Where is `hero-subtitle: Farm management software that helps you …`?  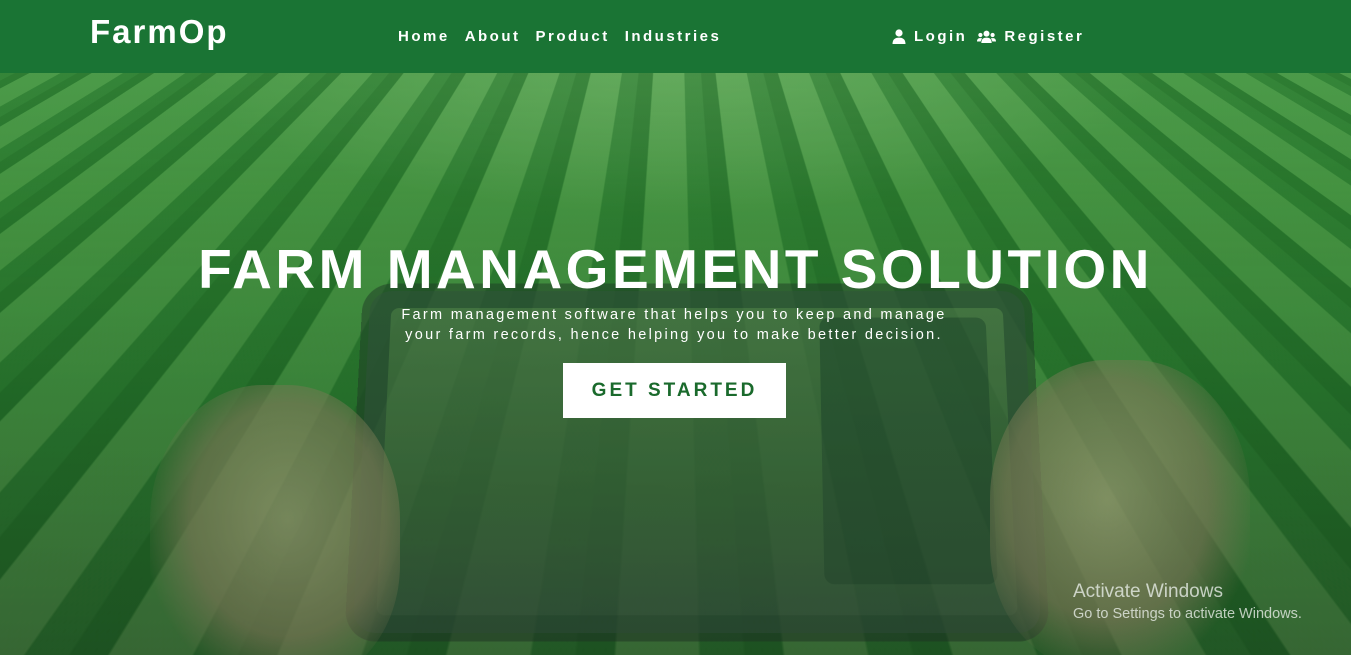
hero-subtitle: Farm management software that helps you … is located at coordinates (674, 325).